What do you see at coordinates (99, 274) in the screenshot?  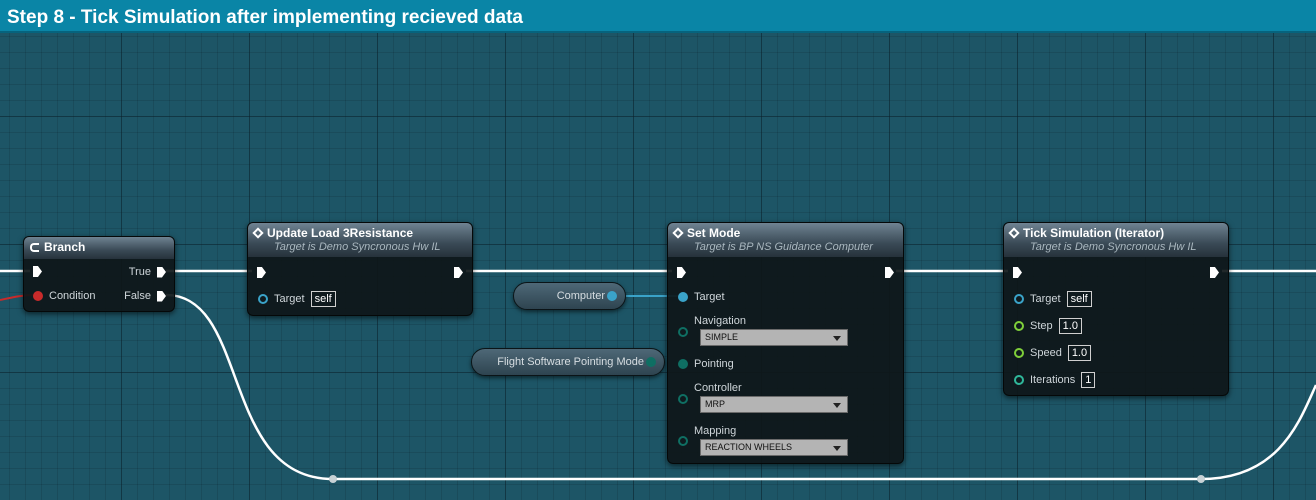 I see `branch-node: Branch True Condition False` at bounding box center [99, 274].